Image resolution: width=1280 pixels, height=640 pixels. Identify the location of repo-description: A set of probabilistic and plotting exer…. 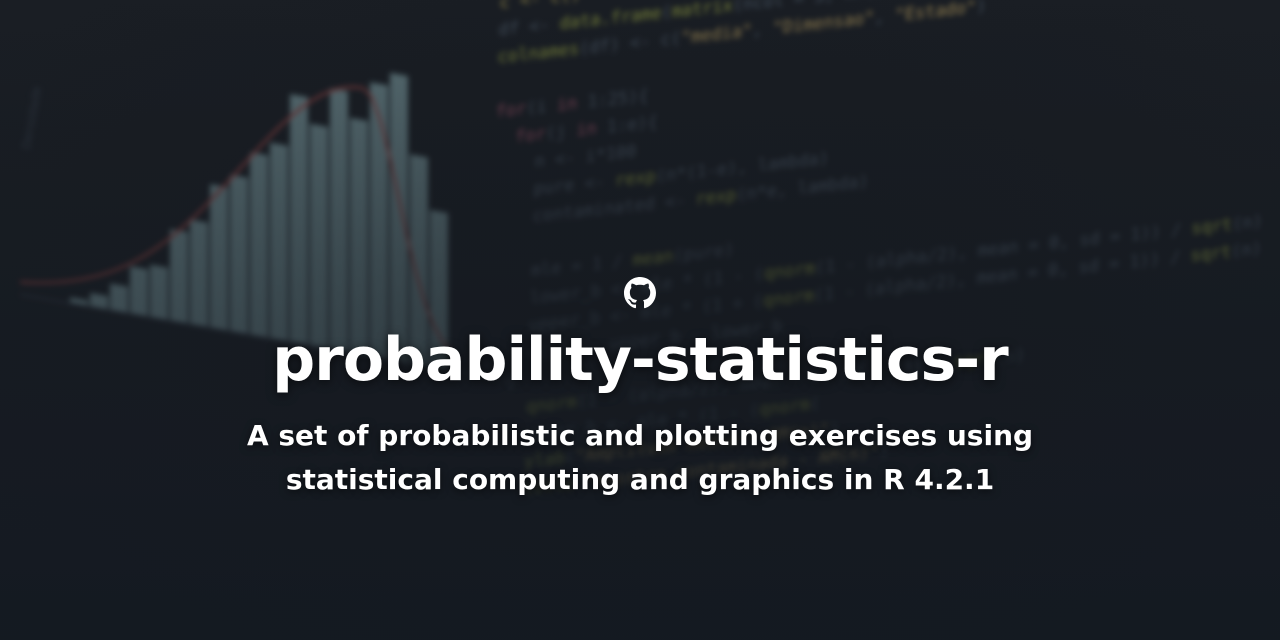
(640, 457).